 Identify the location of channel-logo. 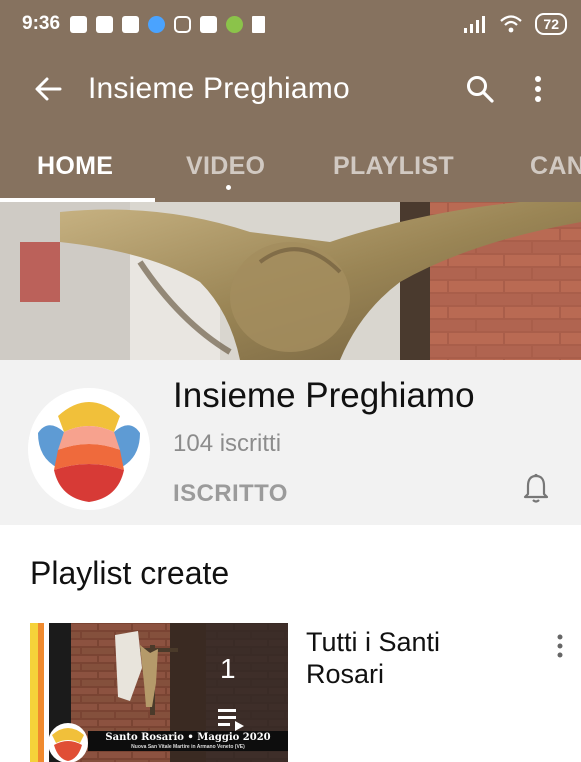
(89, 449).